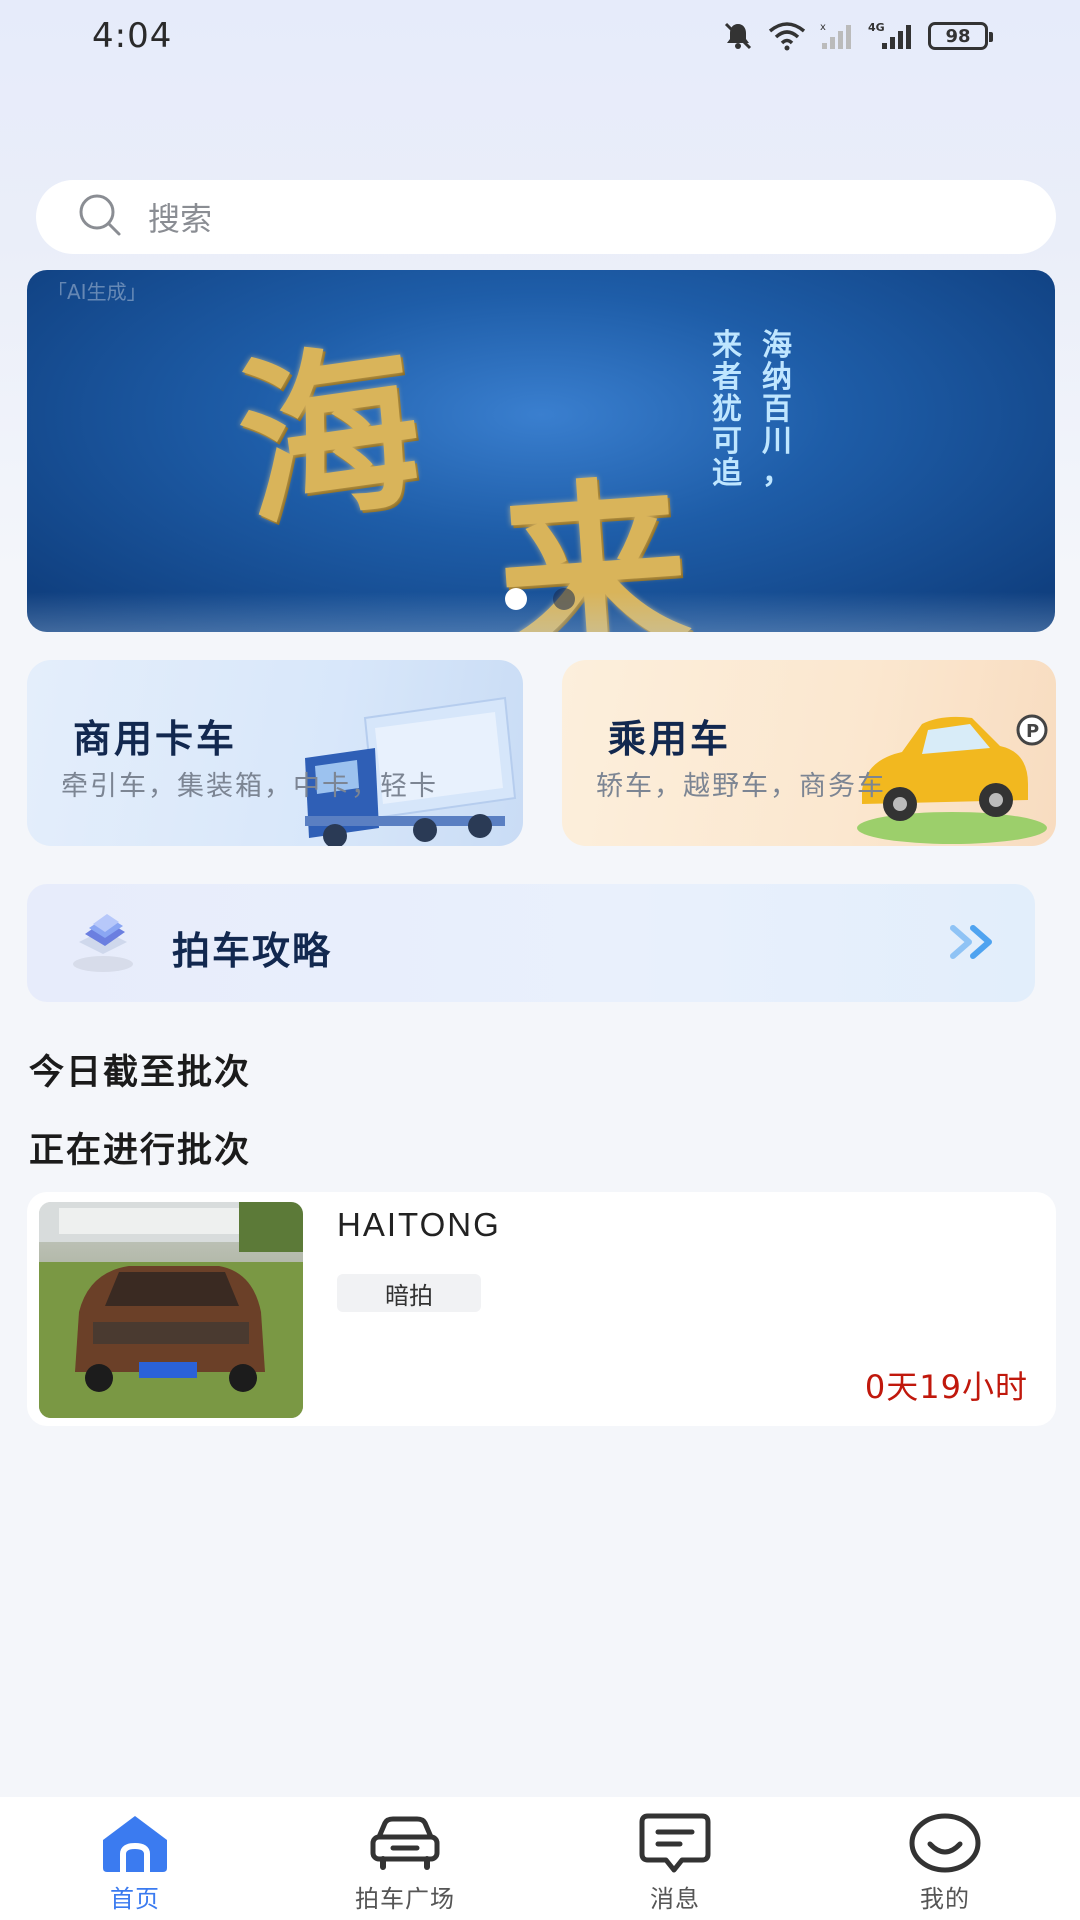 This screenshot has height=1920, width=1080. Describe the element at coordinates (249, 786) in the screenshot. I see `category-subtitle: 牵引车，集装箱，中卡，轻卡` at that location.